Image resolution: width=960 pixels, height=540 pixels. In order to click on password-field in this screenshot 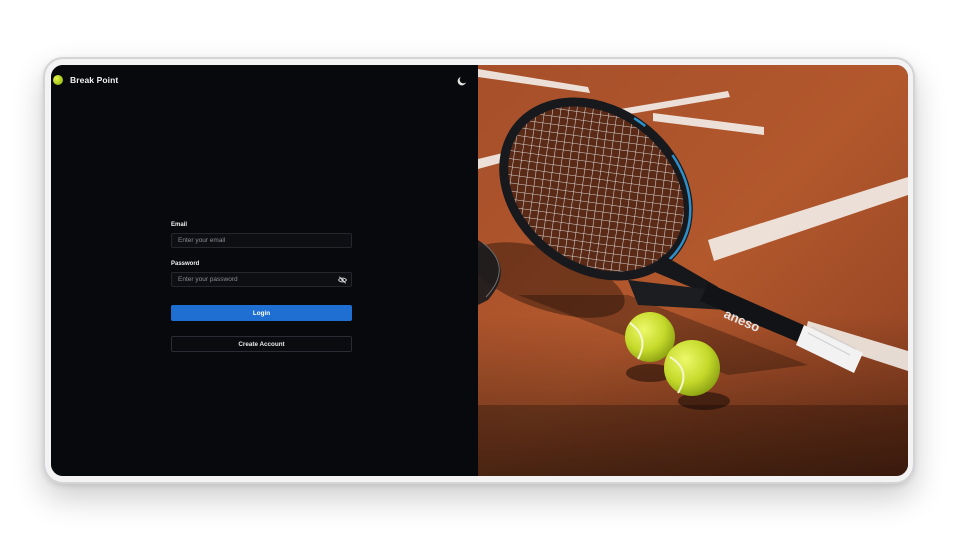, I will do `click(261, 279)`.